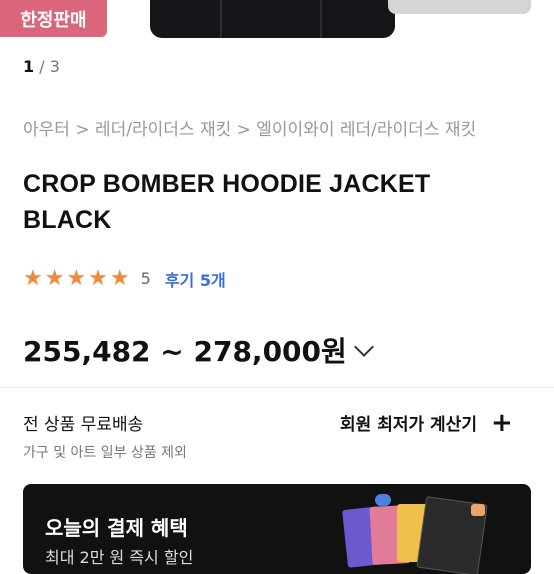  What do you see at coordinates (145, 278) in the screenshot?
I see `rating-score: 5` at bounding box center [145, 278].